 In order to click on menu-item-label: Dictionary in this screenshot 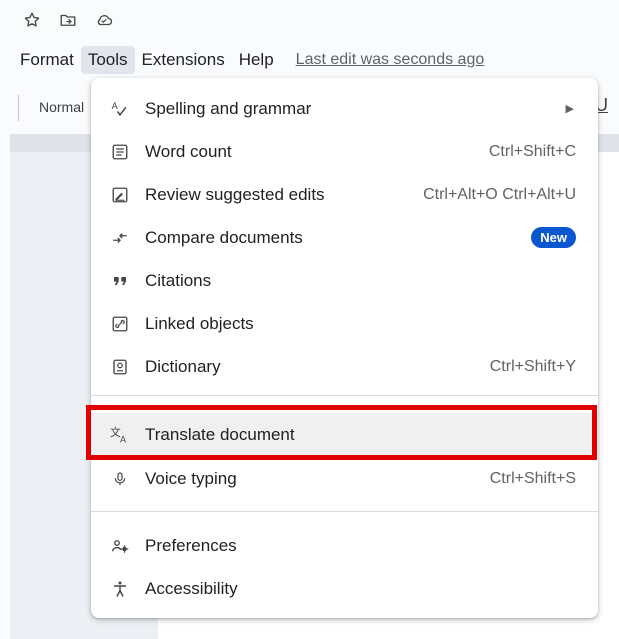, I will do `click(183, 366)`.